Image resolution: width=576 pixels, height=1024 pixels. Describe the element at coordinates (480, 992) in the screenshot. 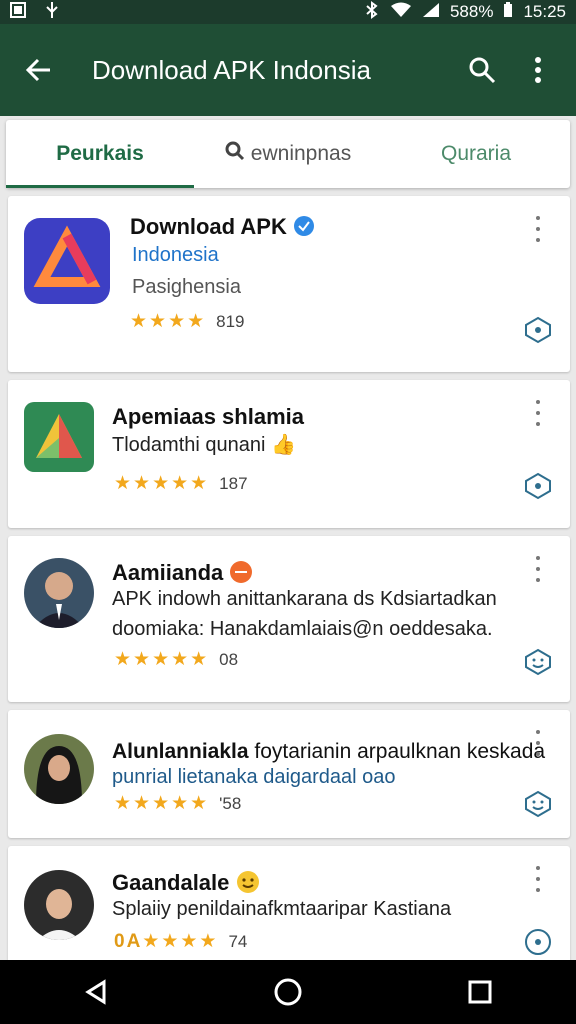

I see `recents-icon` at that location.